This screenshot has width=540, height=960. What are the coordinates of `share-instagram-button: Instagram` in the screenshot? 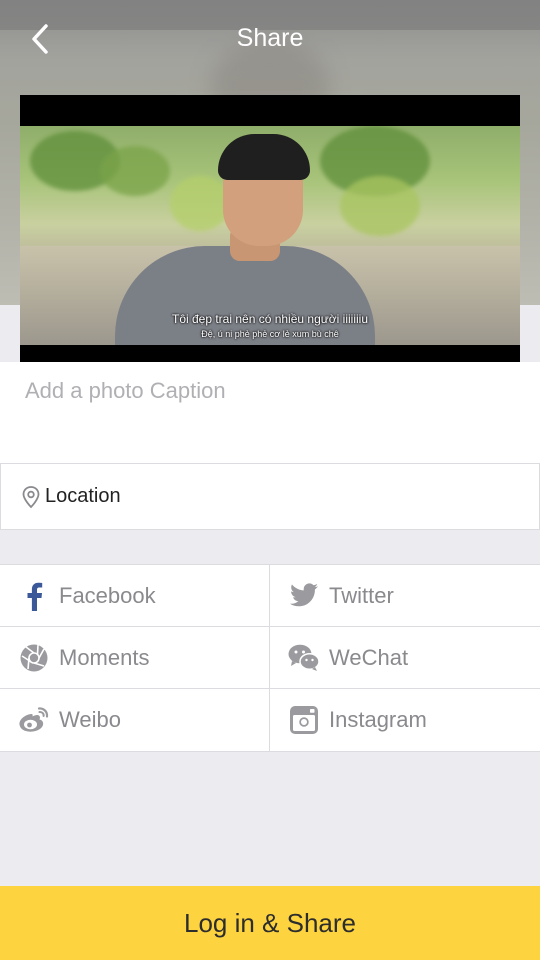 It's located at (404, 719).